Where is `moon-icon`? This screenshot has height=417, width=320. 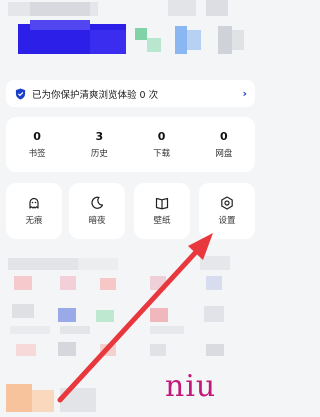
moon-icon is located at coordinates (97, 202).